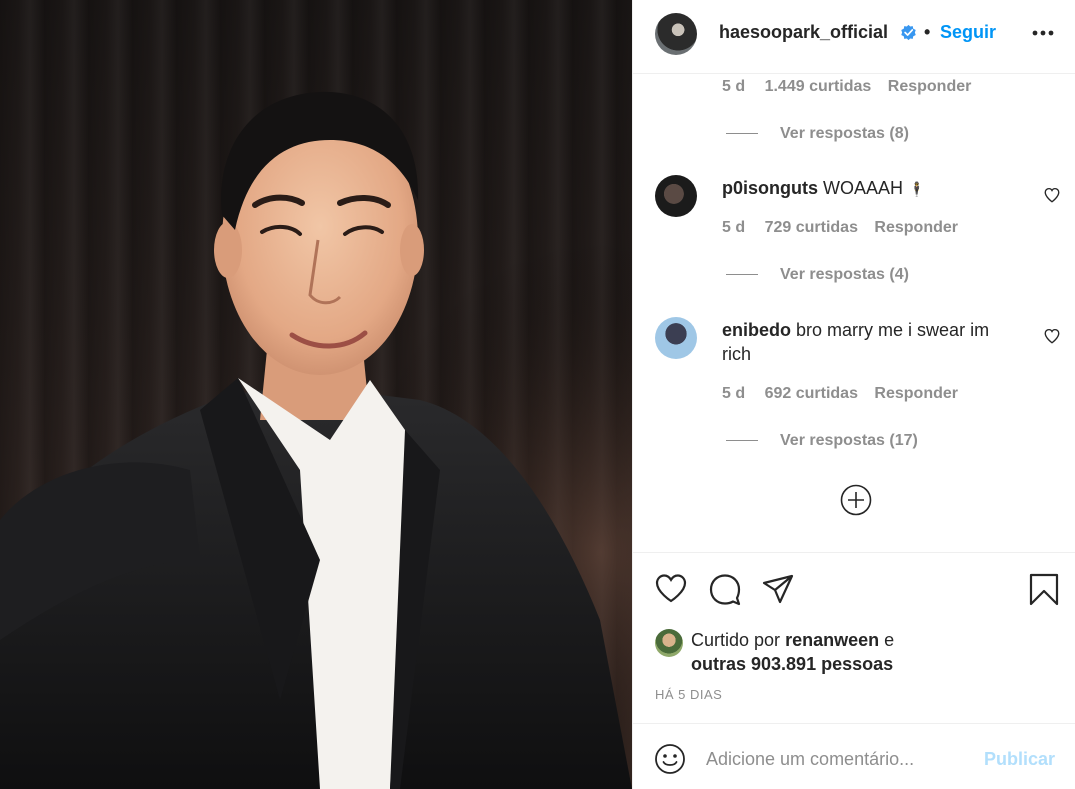 This screenshot has height=789, width=1075. What do you see at coordinates (856, 500) in the screenshot?
I see `load-more-comments-icon` at bounding box center [856, 500].